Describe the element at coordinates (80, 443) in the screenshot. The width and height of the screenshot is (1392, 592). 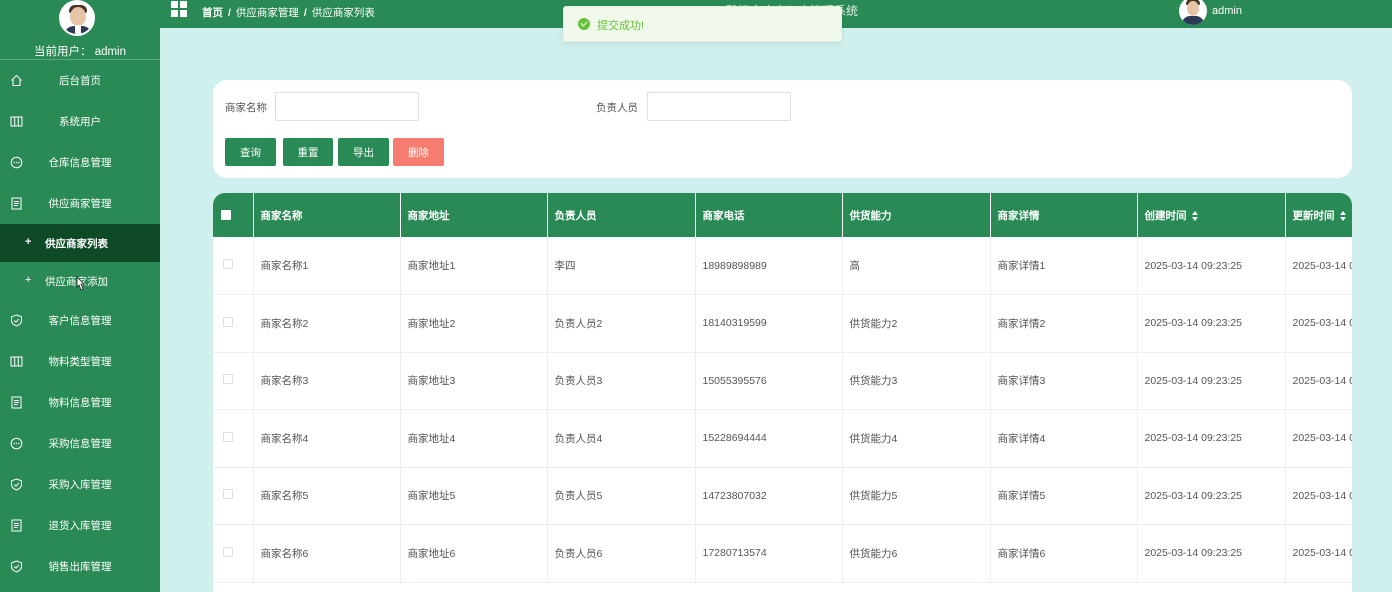
I see `sidebar-bottom-item-3: 采购信息管理` at that location.